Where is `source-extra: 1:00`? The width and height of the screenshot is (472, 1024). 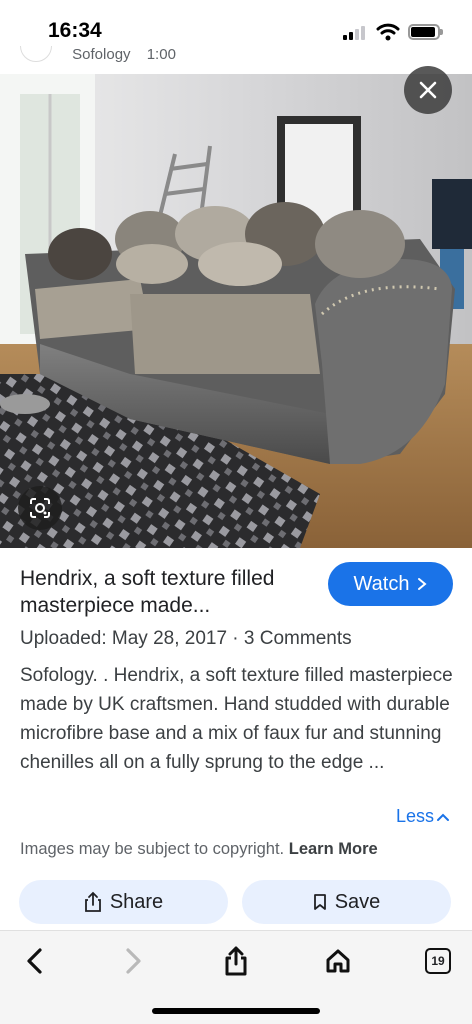 source-extra: 1:00 is located at coordinates (161, 54).